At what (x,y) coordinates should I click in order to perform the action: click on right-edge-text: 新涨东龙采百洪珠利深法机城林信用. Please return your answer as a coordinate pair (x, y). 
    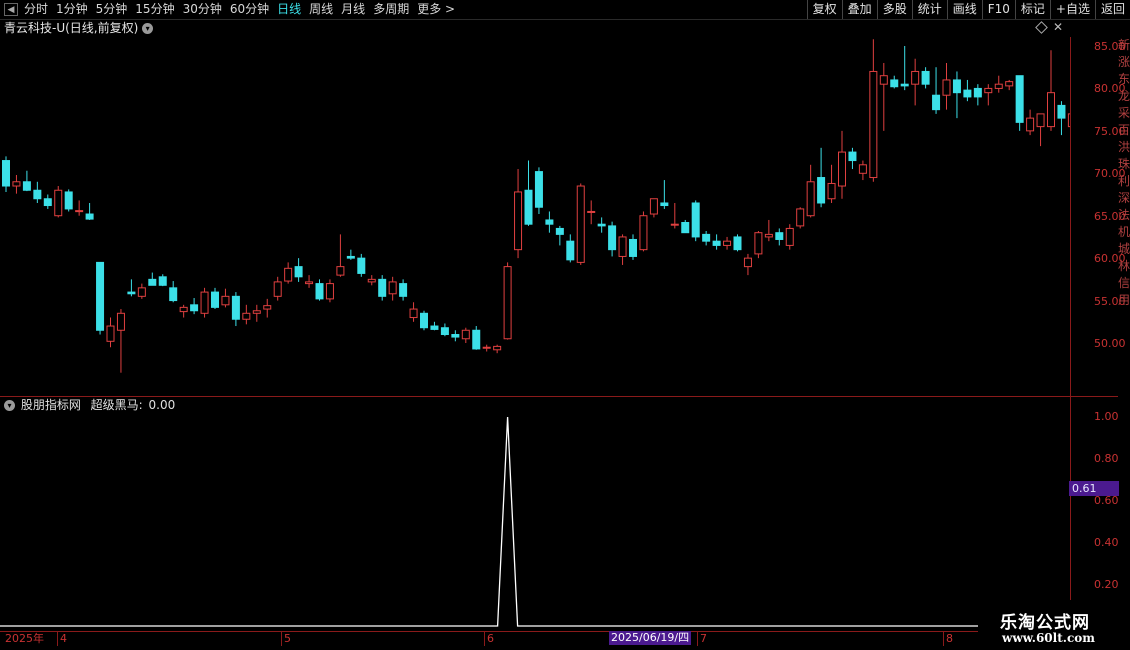
    Looking at the image, I should click on (1124, 172).